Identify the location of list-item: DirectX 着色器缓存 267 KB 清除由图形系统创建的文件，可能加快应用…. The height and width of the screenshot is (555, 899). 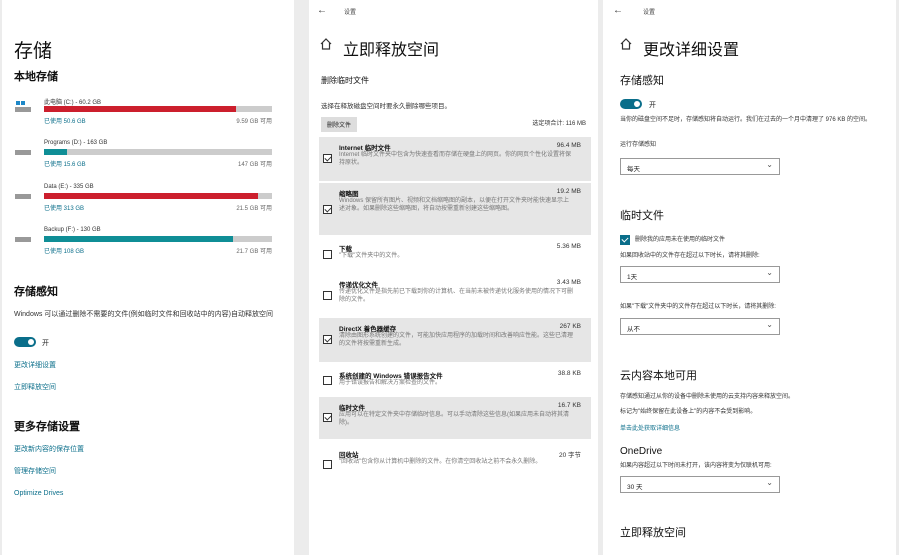
(455, 340).